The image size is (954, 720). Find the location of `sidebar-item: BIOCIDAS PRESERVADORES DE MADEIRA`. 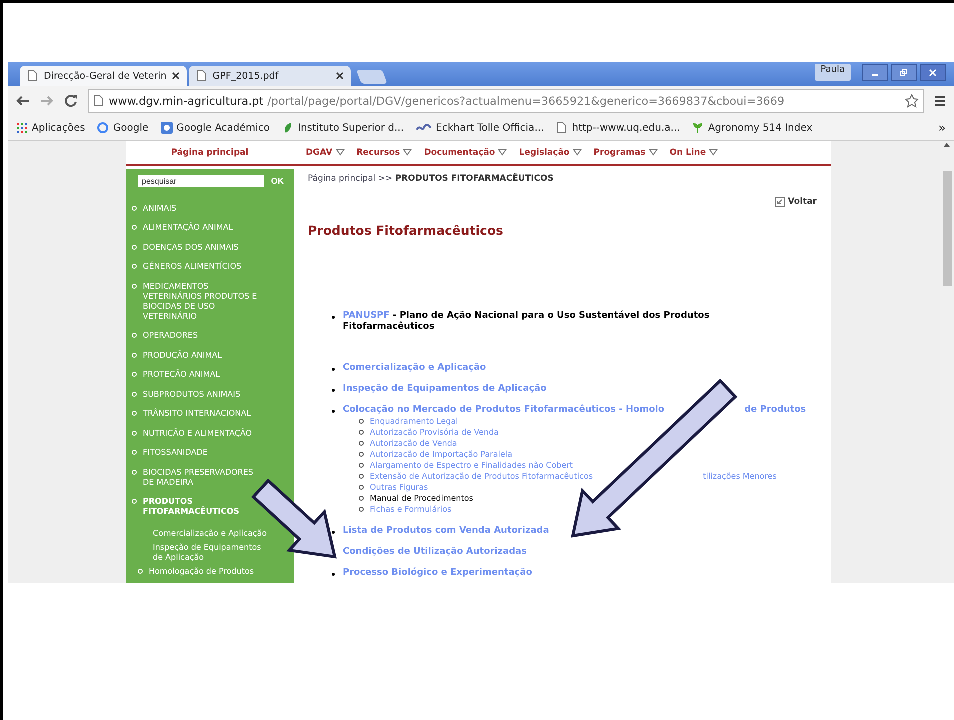

sidebar-item: BIOCIDAS PRESERVADORES DE MADEIRA is located at coordinates (198, 478).